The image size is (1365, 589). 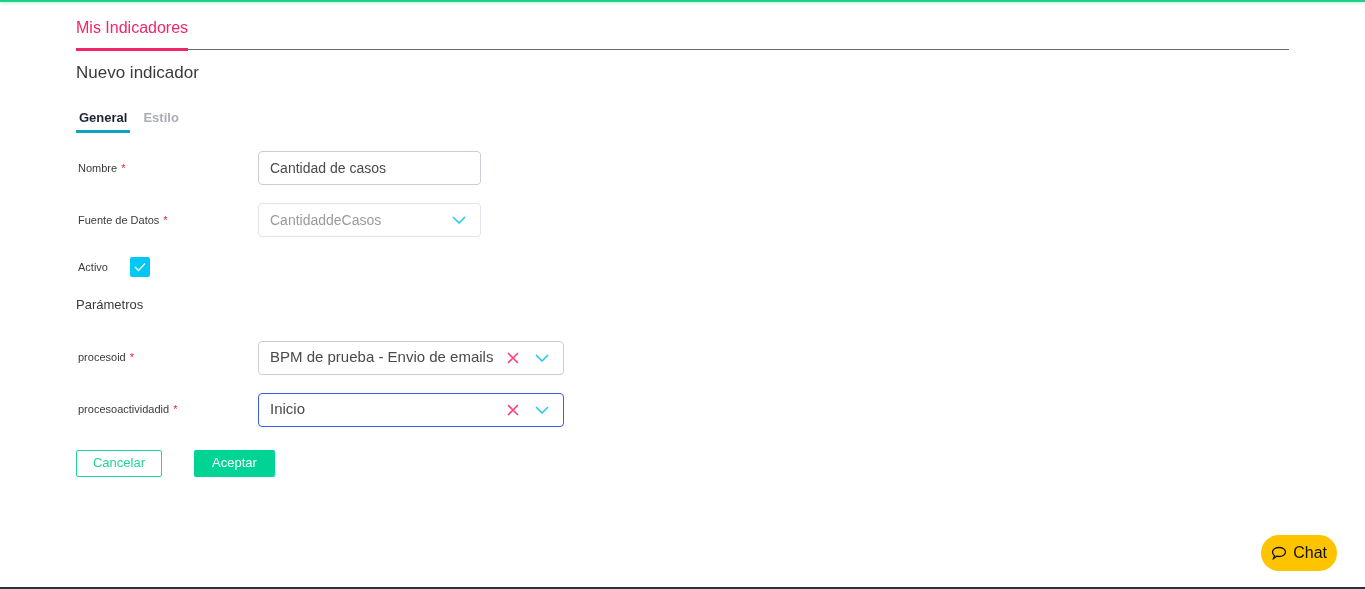 I want to click on page-tab: Mis Indicadores, so click(x=132, y=33).